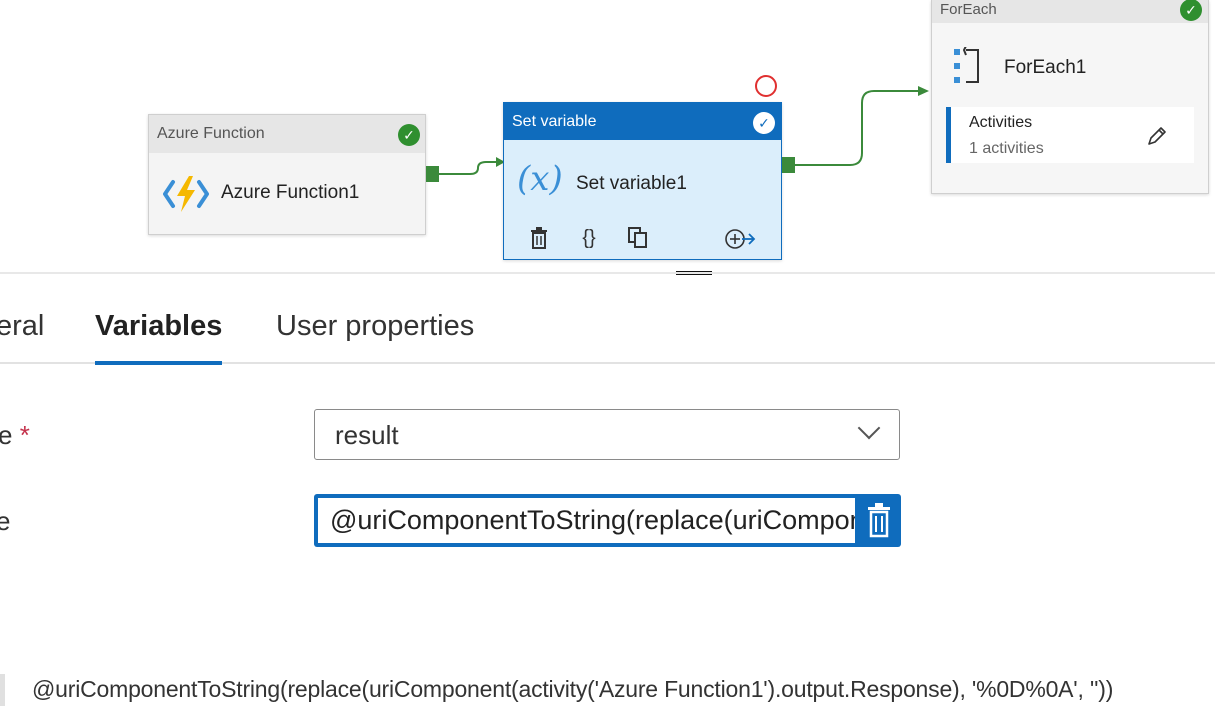 The height and width of the screenshot is (723, 1215). I want to click on name-label-text: e, so click(6, 435).